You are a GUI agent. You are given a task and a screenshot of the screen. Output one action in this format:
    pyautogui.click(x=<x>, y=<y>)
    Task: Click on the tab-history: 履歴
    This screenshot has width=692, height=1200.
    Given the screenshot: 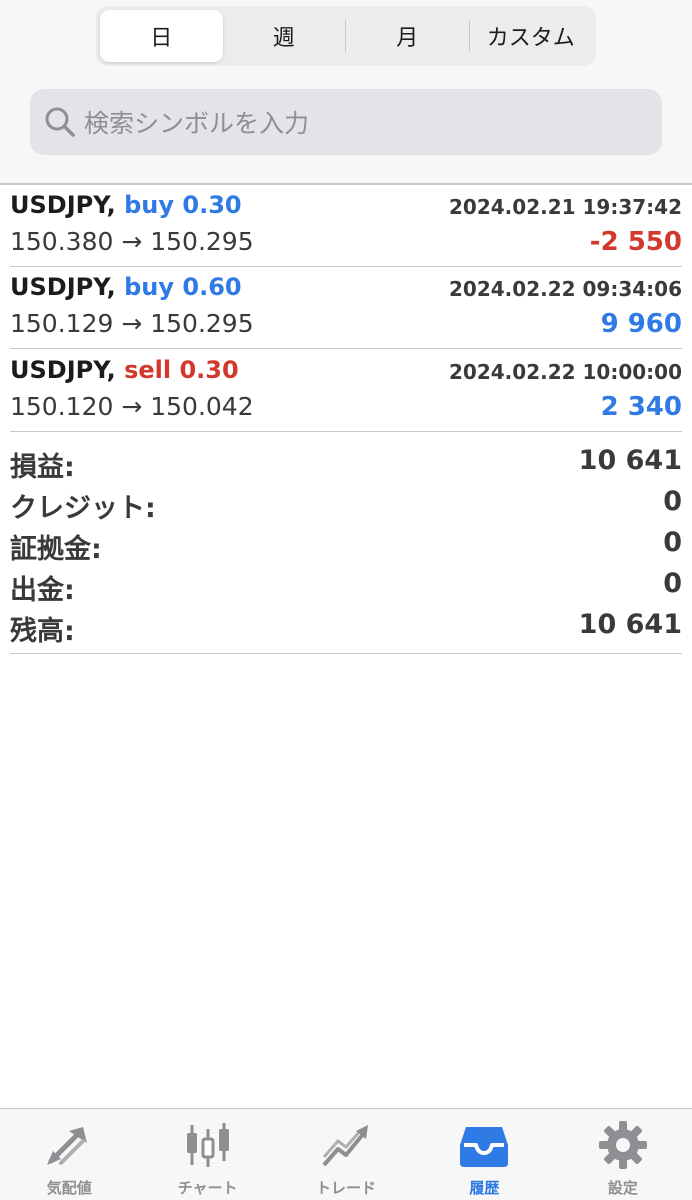 What is the action you would take?
    pyautogui.click(x=484, y=1154)
    